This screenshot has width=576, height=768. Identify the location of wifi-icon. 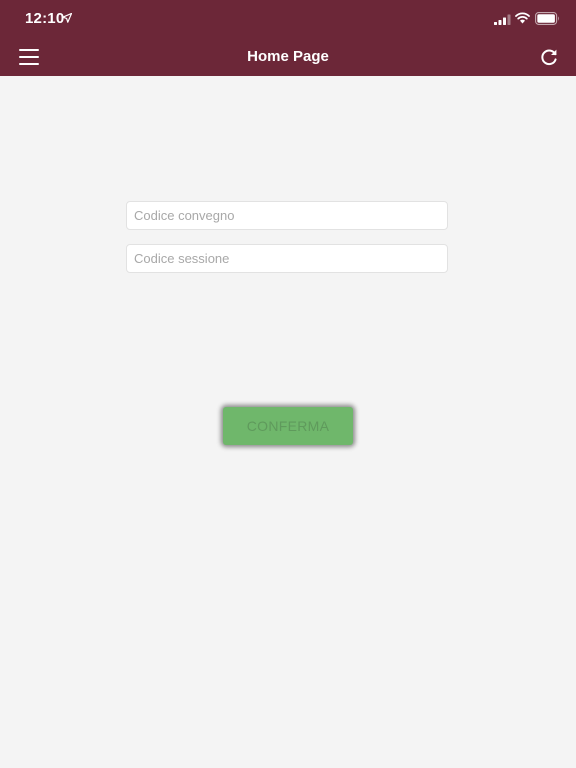
(522, 18).